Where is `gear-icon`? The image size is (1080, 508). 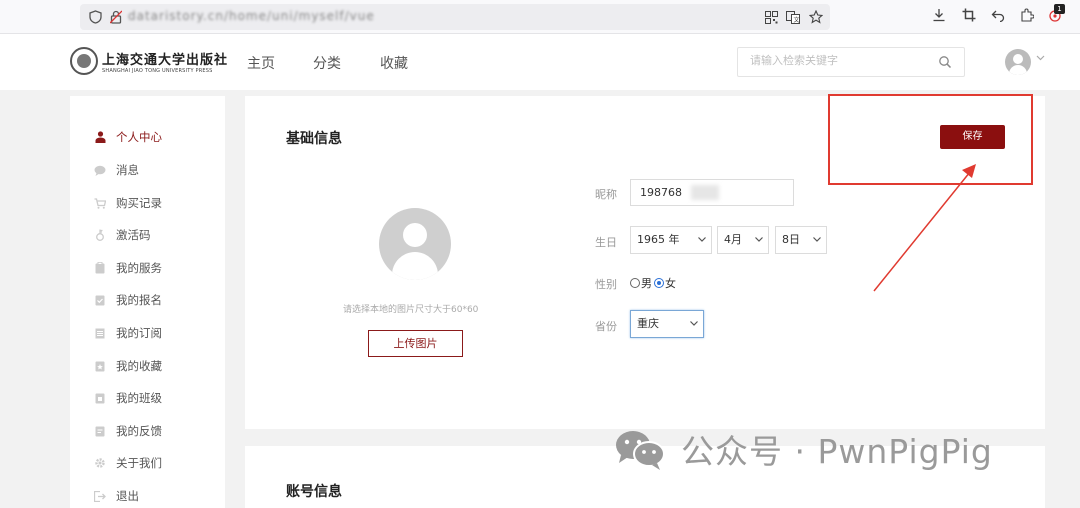
gear-icon is located at coordinates (100, 463).